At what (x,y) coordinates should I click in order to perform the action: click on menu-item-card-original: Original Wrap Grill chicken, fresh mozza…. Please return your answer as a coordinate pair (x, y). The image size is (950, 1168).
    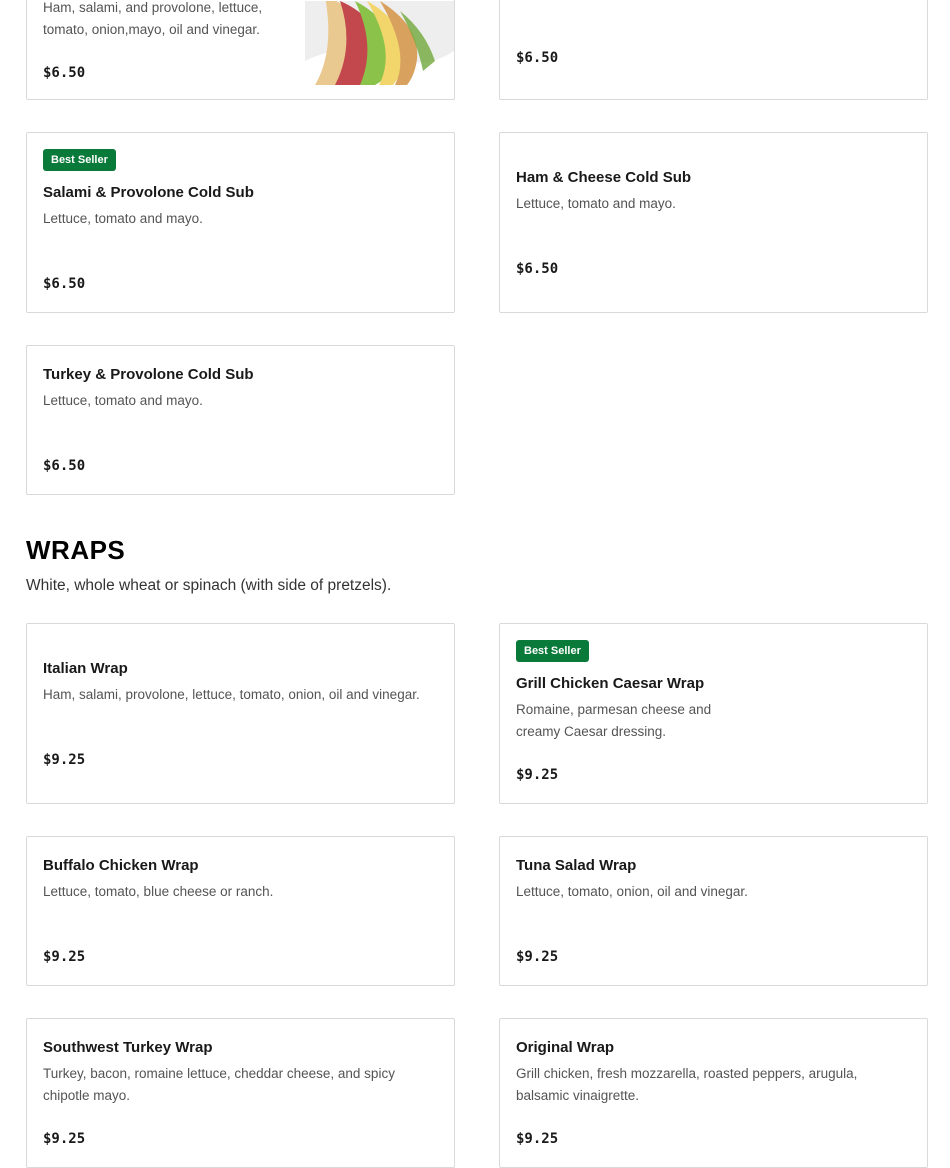
    Looking at the image, I should click on (713, 1093).